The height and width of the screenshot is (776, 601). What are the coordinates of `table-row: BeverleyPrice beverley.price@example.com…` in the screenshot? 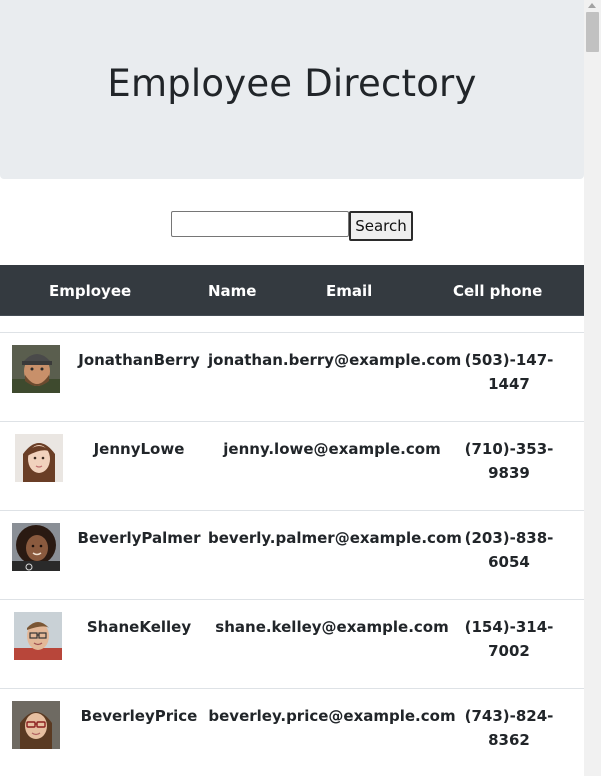 It's located at (292, 732).